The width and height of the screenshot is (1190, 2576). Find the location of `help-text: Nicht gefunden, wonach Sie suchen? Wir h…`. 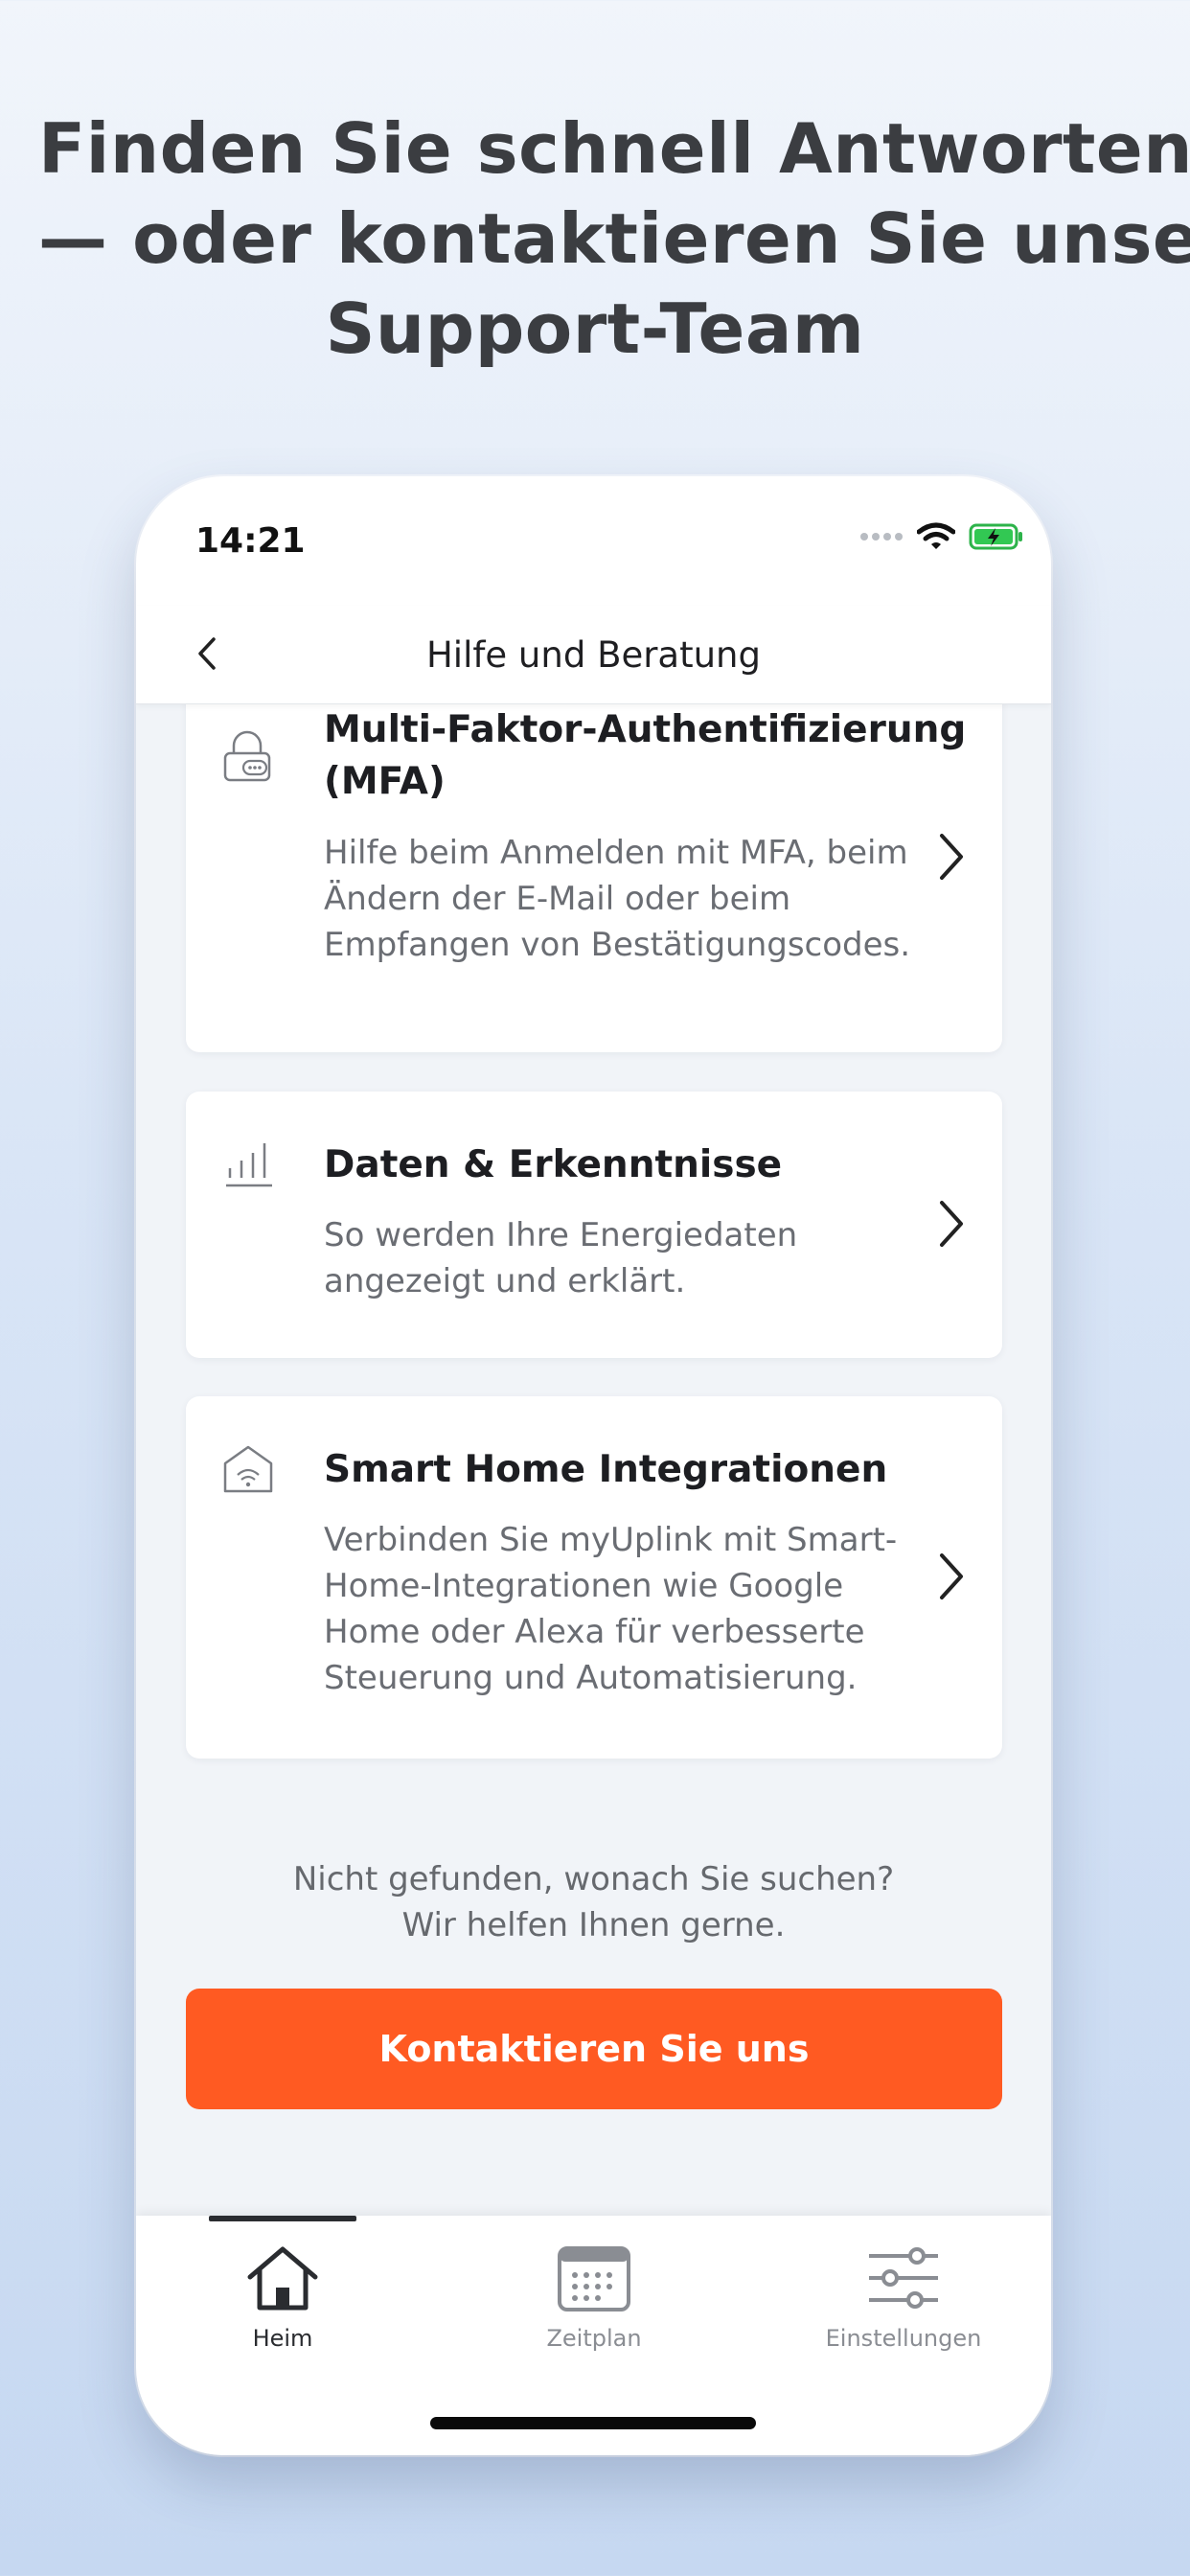

help-text: Nicht gefunden, wonach Sie suchen? Wir h… is located at coordinates (593, 1902).